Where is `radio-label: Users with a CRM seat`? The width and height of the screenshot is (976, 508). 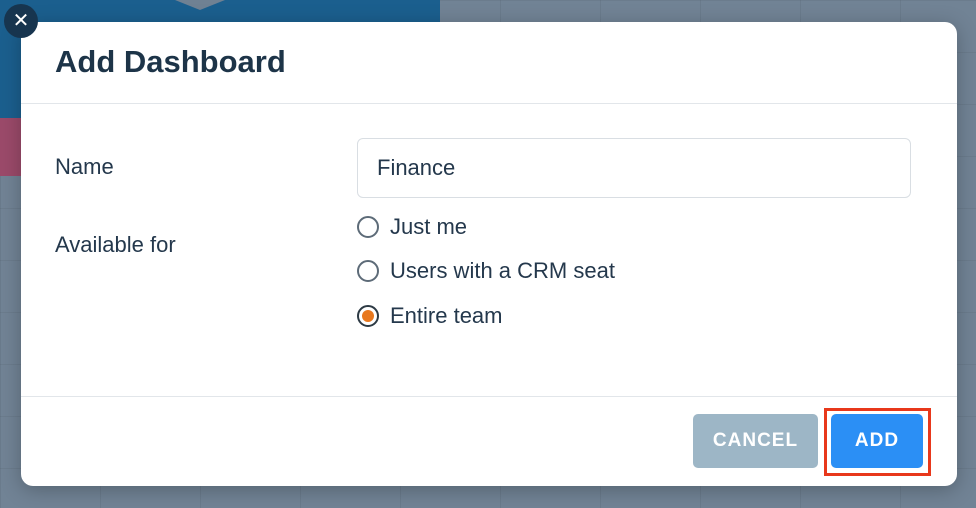 radio-label: Users with a CRM seat is located at coordinates (502, 270).